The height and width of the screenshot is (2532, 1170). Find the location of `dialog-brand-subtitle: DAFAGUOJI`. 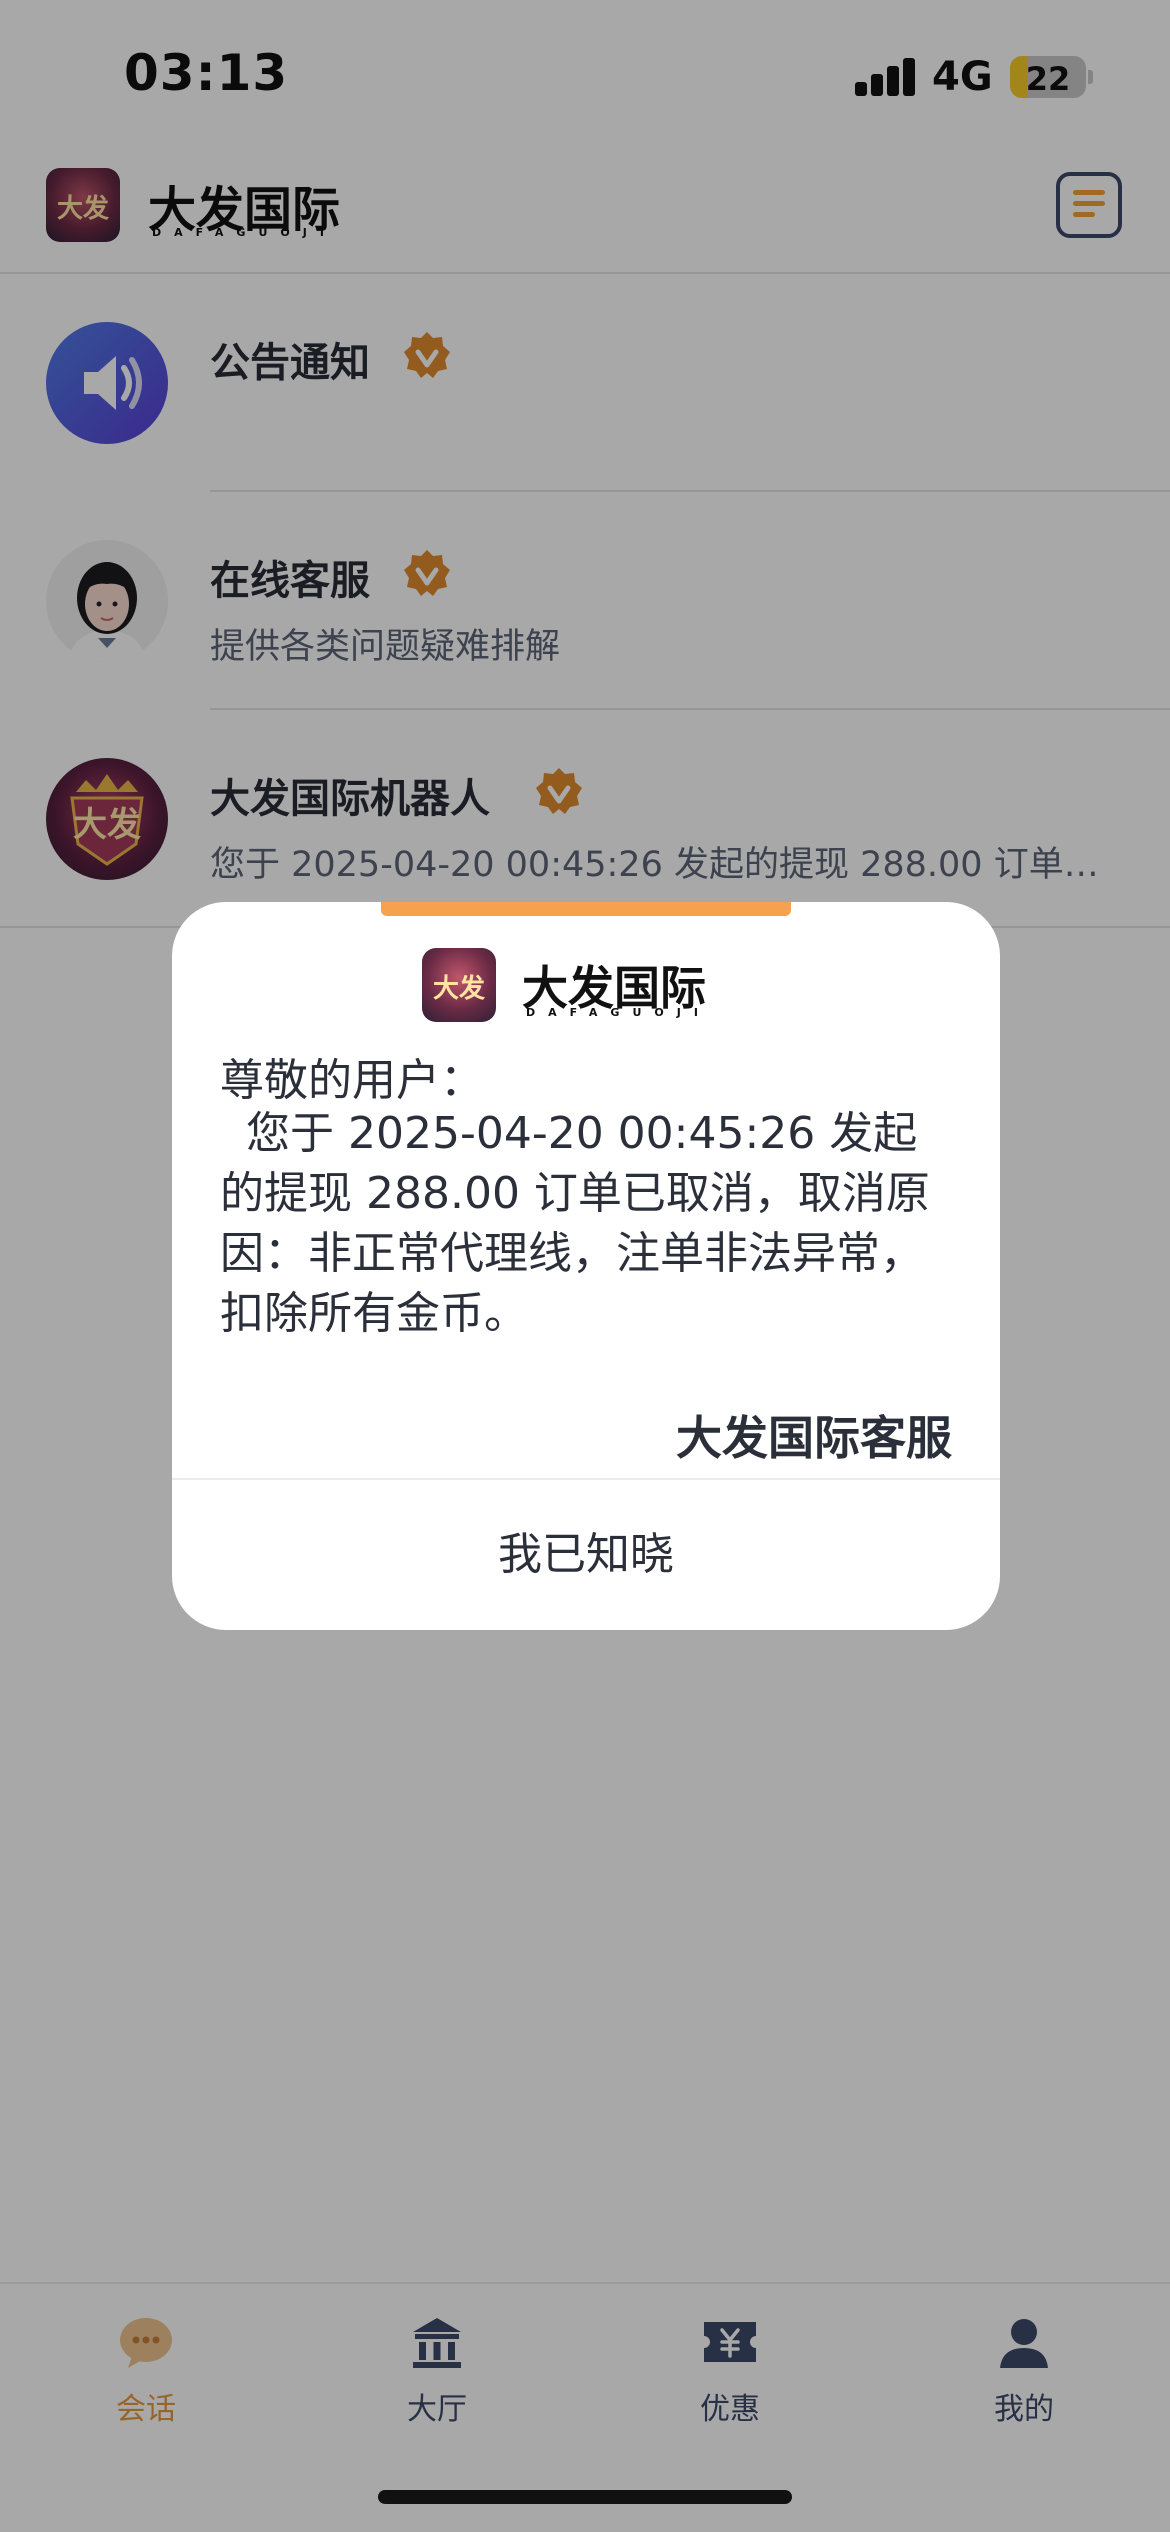

dialog-brand-subtitle: DAFAGUOJI is located at coordinates (618, 1012).